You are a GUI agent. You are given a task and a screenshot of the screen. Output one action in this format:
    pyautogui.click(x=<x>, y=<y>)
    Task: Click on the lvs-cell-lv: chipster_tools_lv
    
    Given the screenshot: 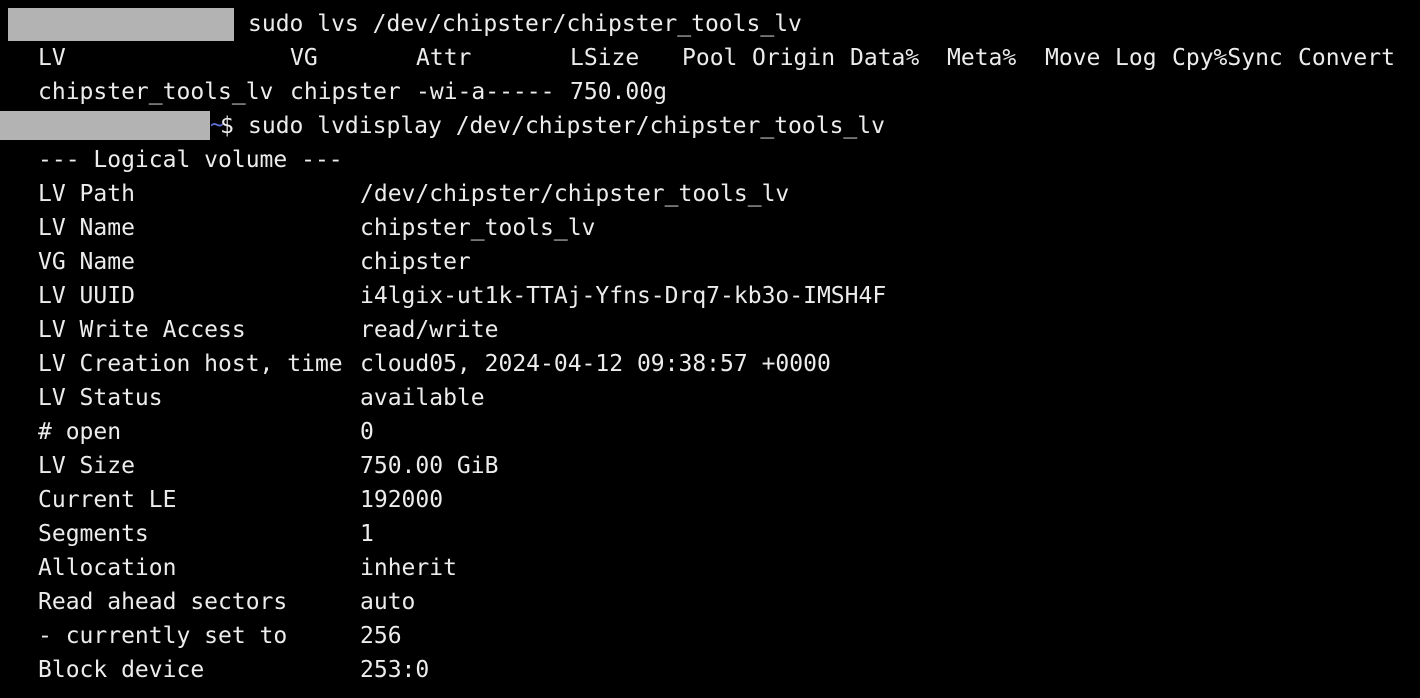 What is the action you would take?
    pyautogui.click(x=156, y=92)
    